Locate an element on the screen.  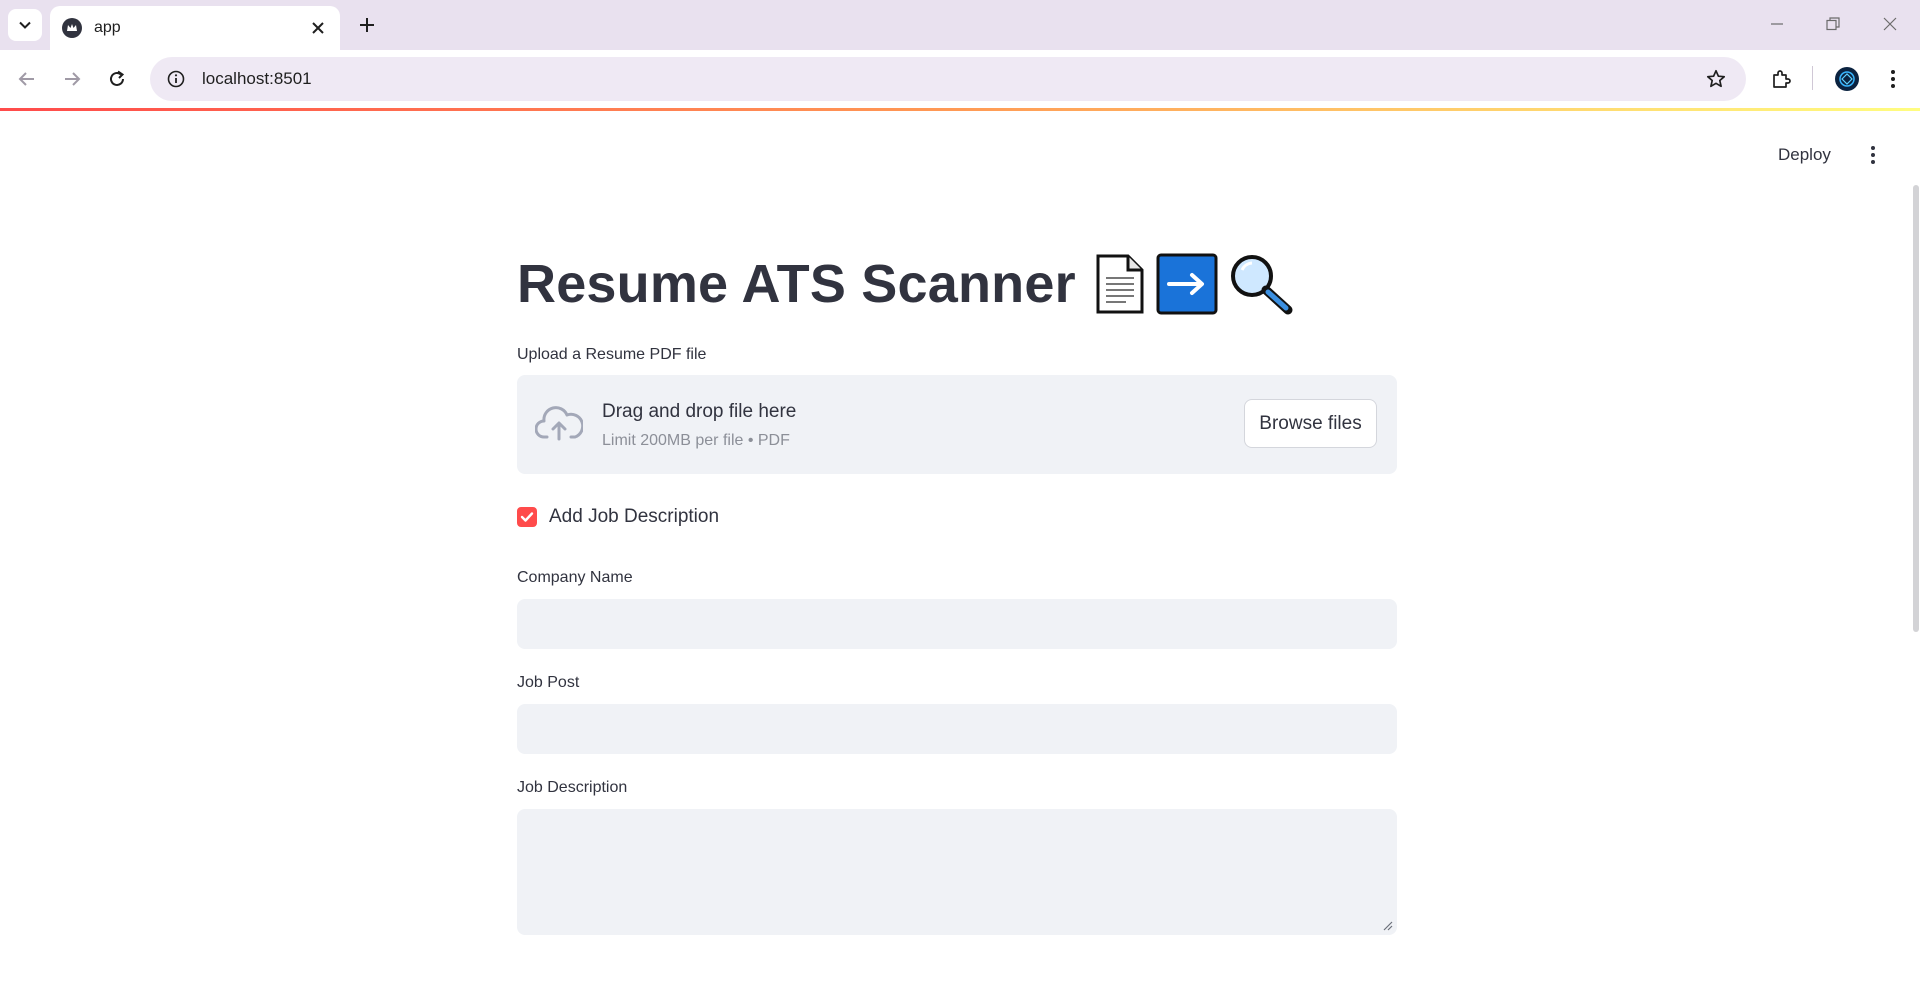
app-decoration-bar is located at coordinates (960, 109).